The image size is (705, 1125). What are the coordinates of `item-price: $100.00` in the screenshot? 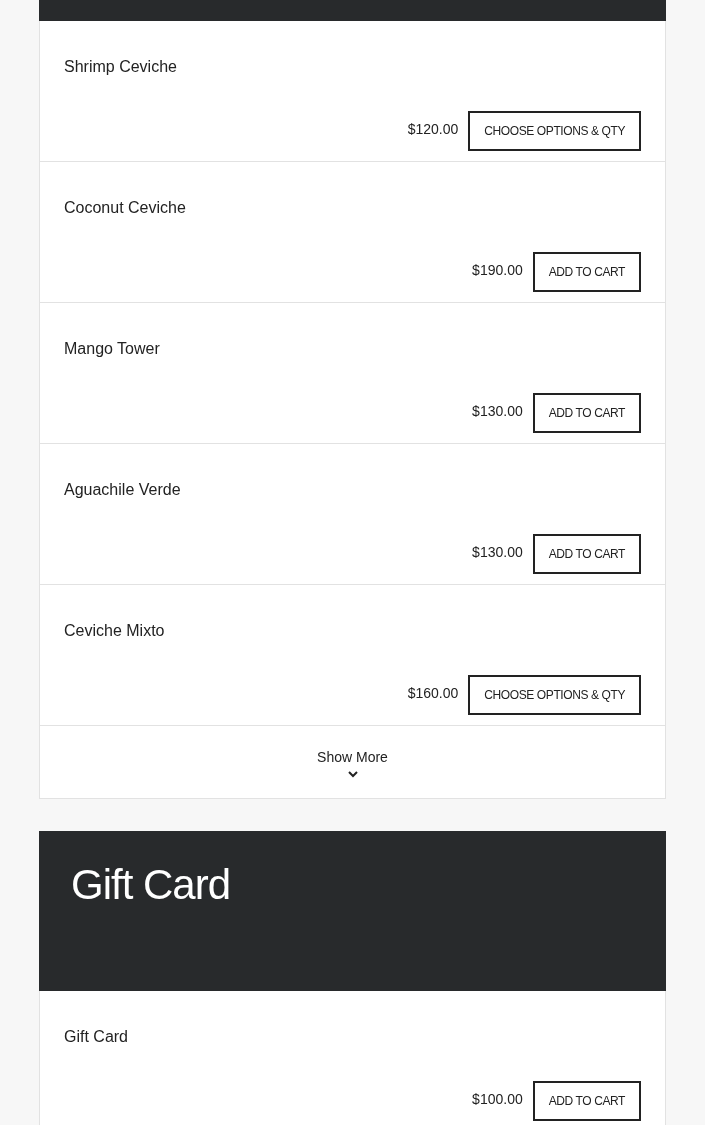 It's located at (497, 1099).